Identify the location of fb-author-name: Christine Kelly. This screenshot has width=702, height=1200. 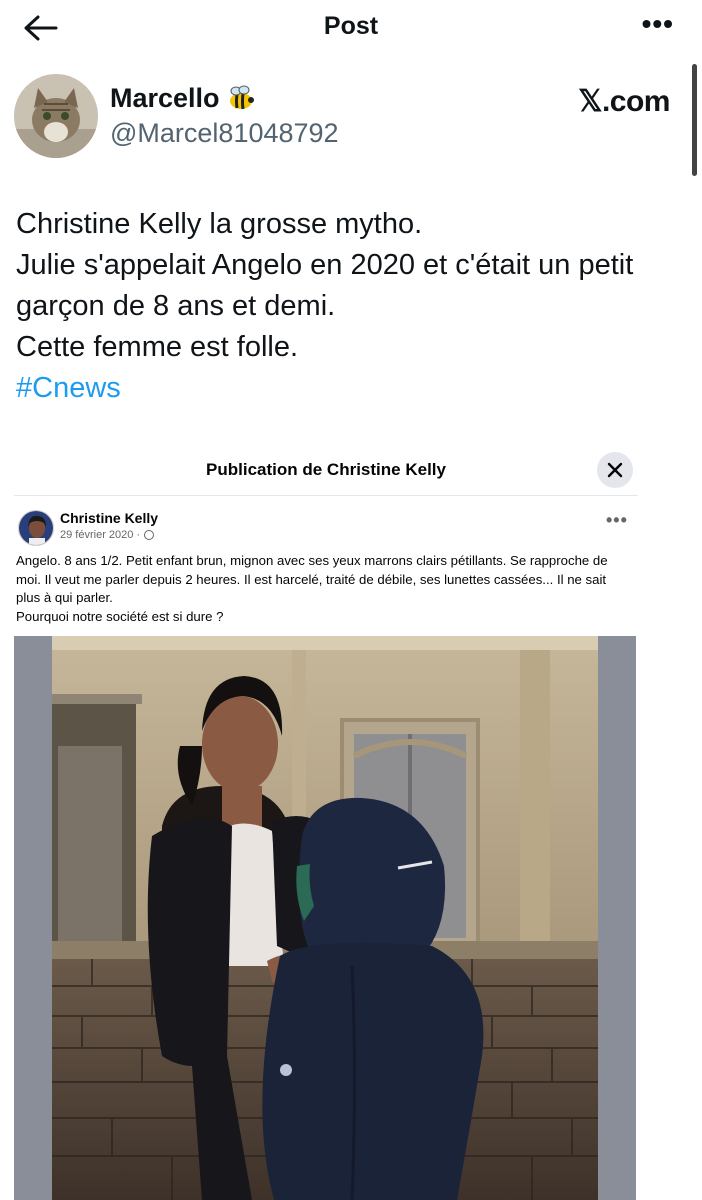
(109, 518).